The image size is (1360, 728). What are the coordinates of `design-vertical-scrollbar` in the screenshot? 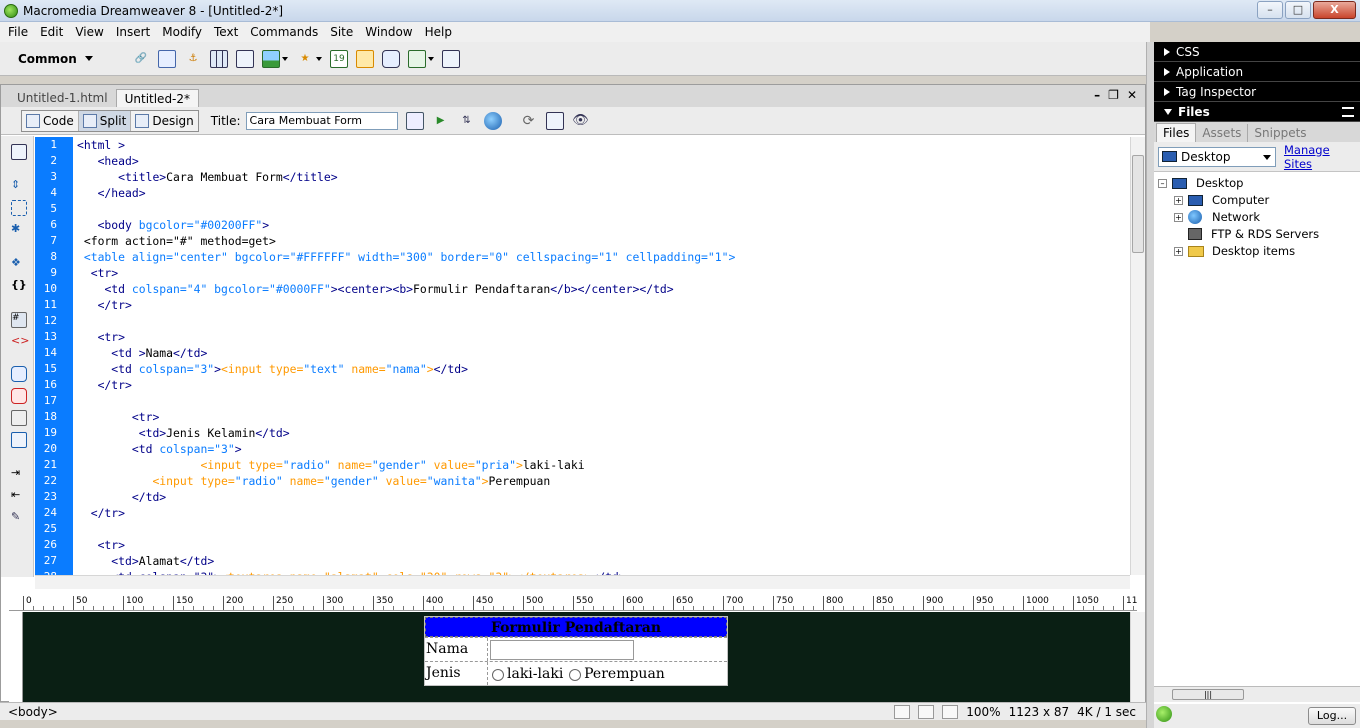 It's located at (1137, 657).